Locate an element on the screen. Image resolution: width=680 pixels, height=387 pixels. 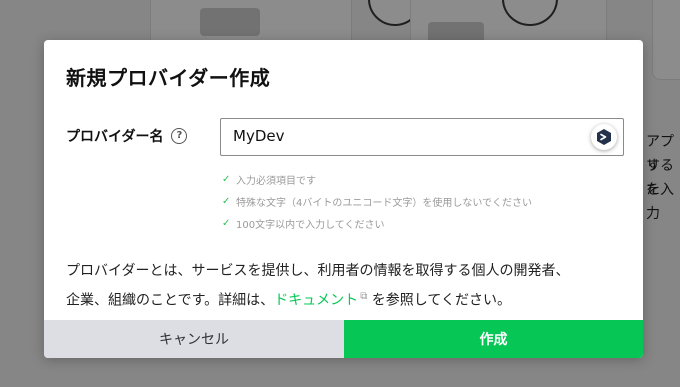
validation-rule-text: 入力必須項目です is located at coordinates (276, 181).